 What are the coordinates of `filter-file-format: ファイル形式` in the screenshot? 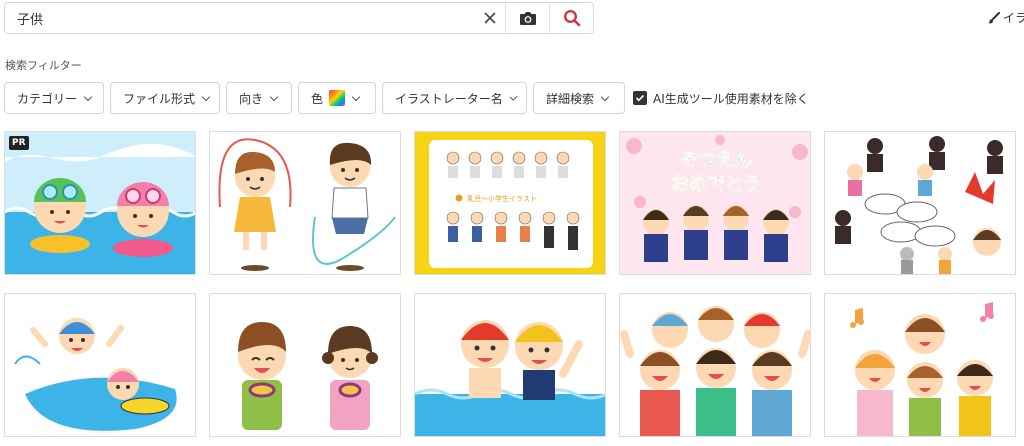 It's located at (165, 98).